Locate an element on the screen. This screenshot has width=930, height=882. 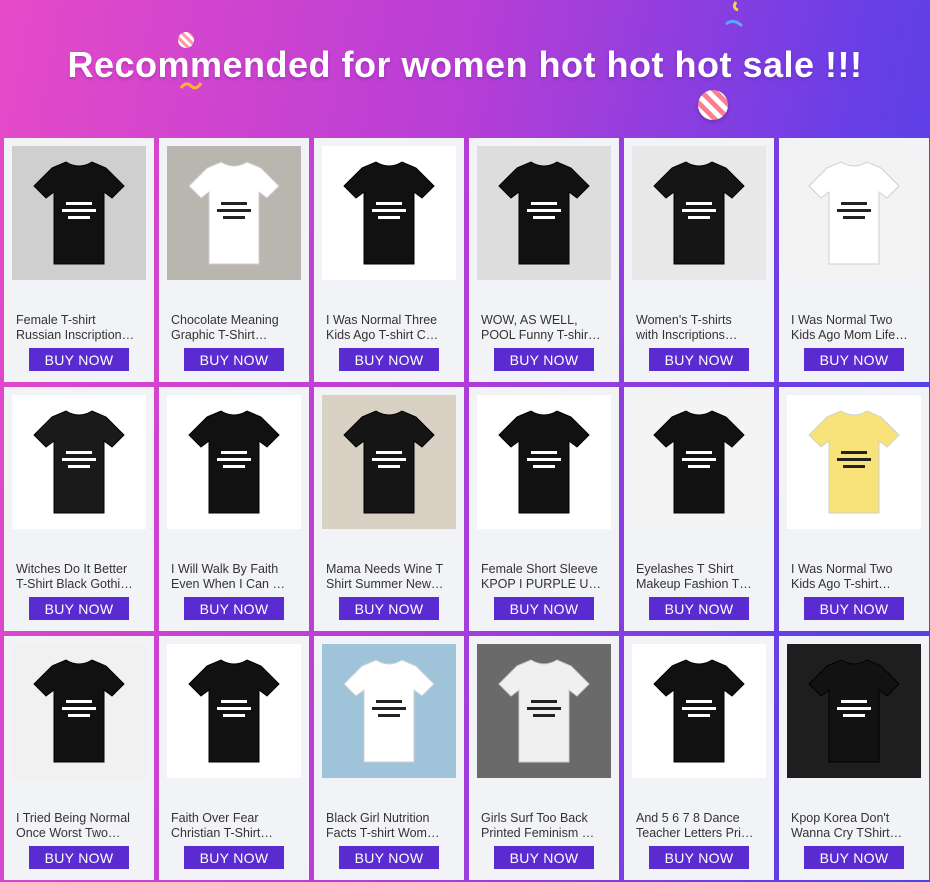
product-card: WOW, AS WELL, POOL Funny T-shir… BUY NOW is located at coordinates (544, 260).